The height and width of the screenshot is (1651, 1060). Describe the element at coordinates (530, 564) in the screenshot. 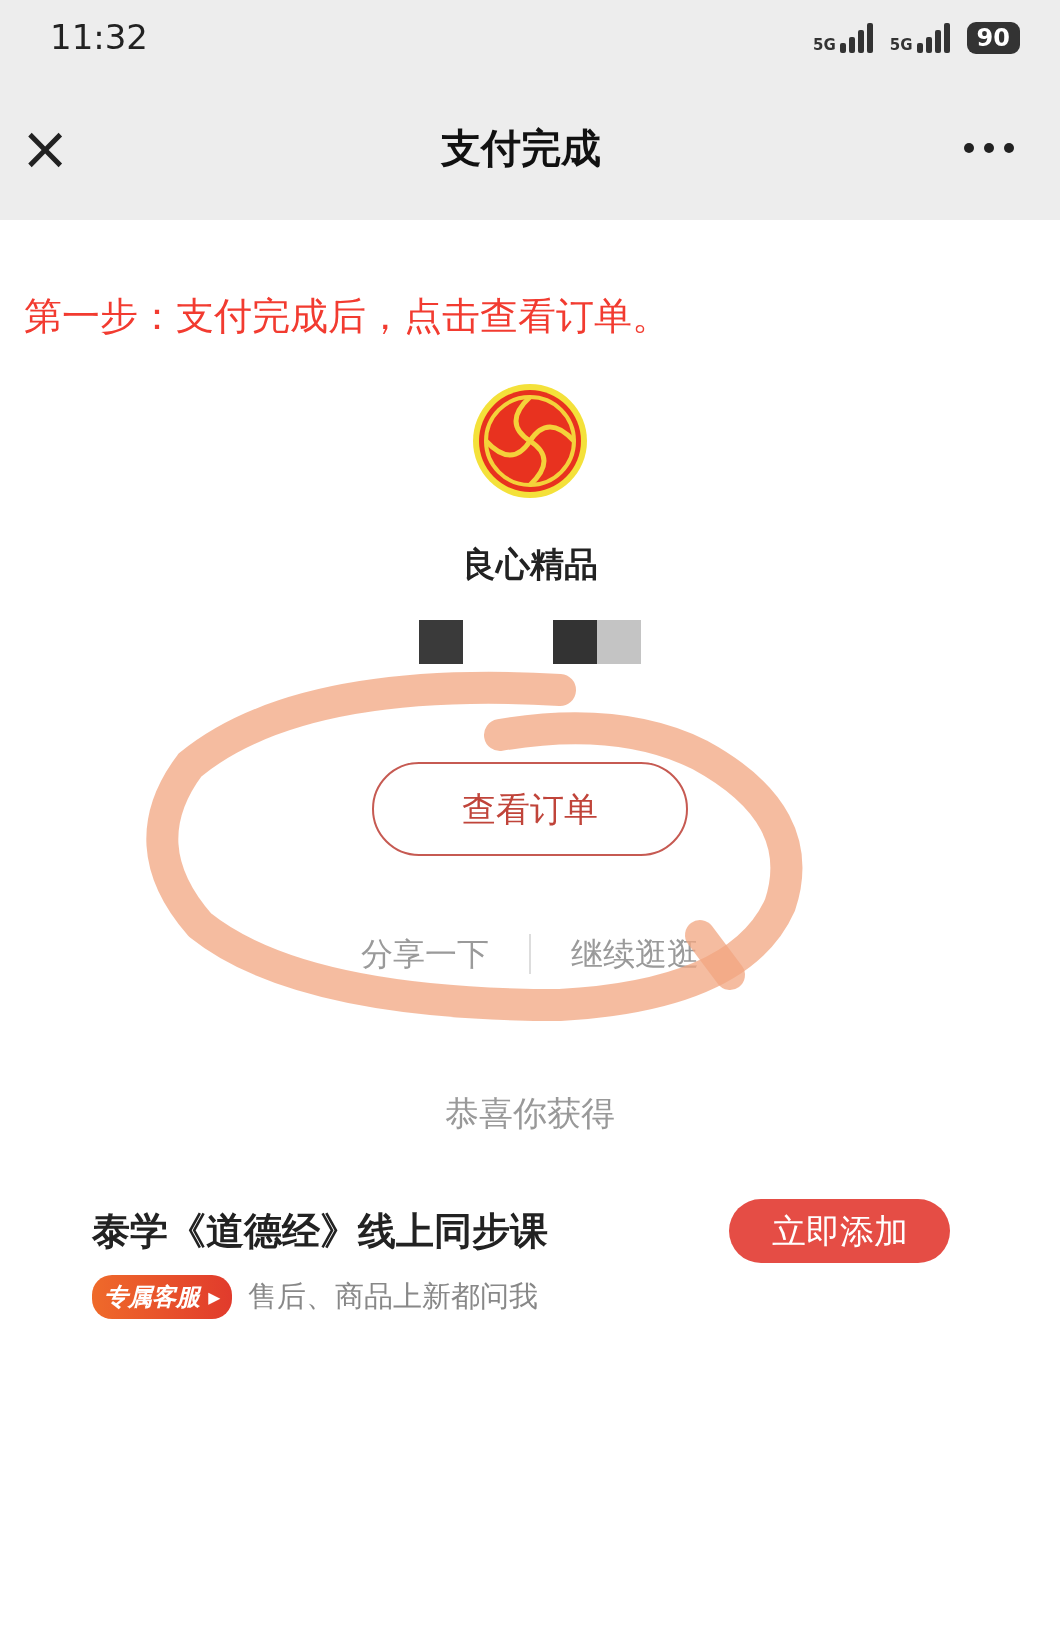

I see `shop-name: 良心精品` at that location.